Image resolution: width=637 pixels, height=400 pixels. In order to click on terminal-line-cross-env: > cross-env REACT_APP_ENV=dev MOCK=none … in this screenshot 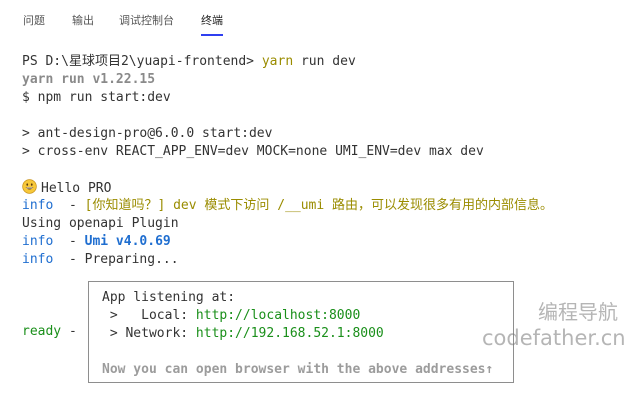, I will do `click(253, 151)`.